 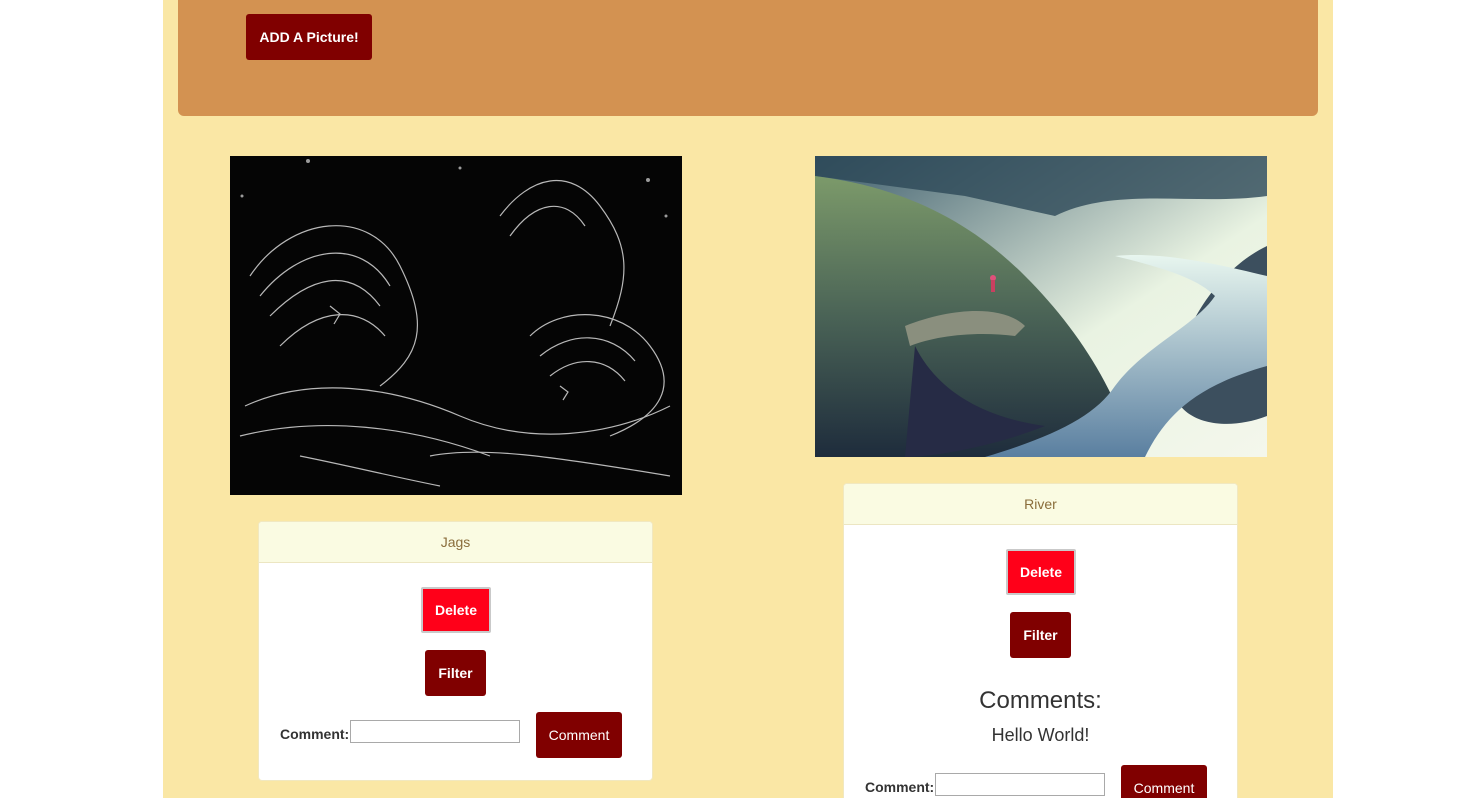 I want to click on comment-item: Hello World!, so click(x=1040, y=735).